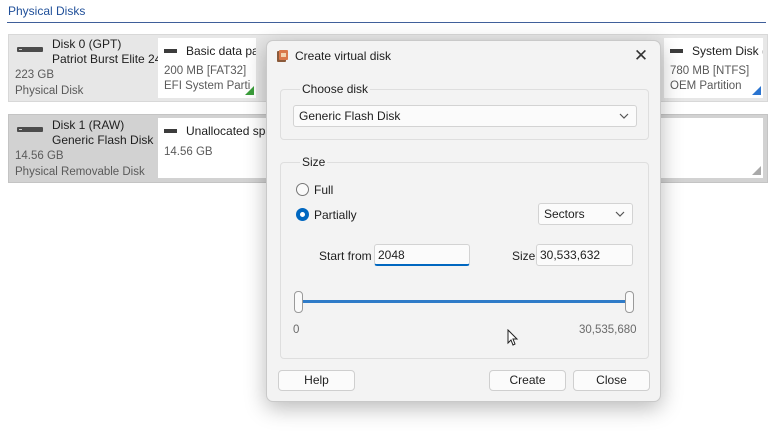  Describe the element at coordinates (585, 214) in the screenshot. I see `unit-select: Sectors` at that location.